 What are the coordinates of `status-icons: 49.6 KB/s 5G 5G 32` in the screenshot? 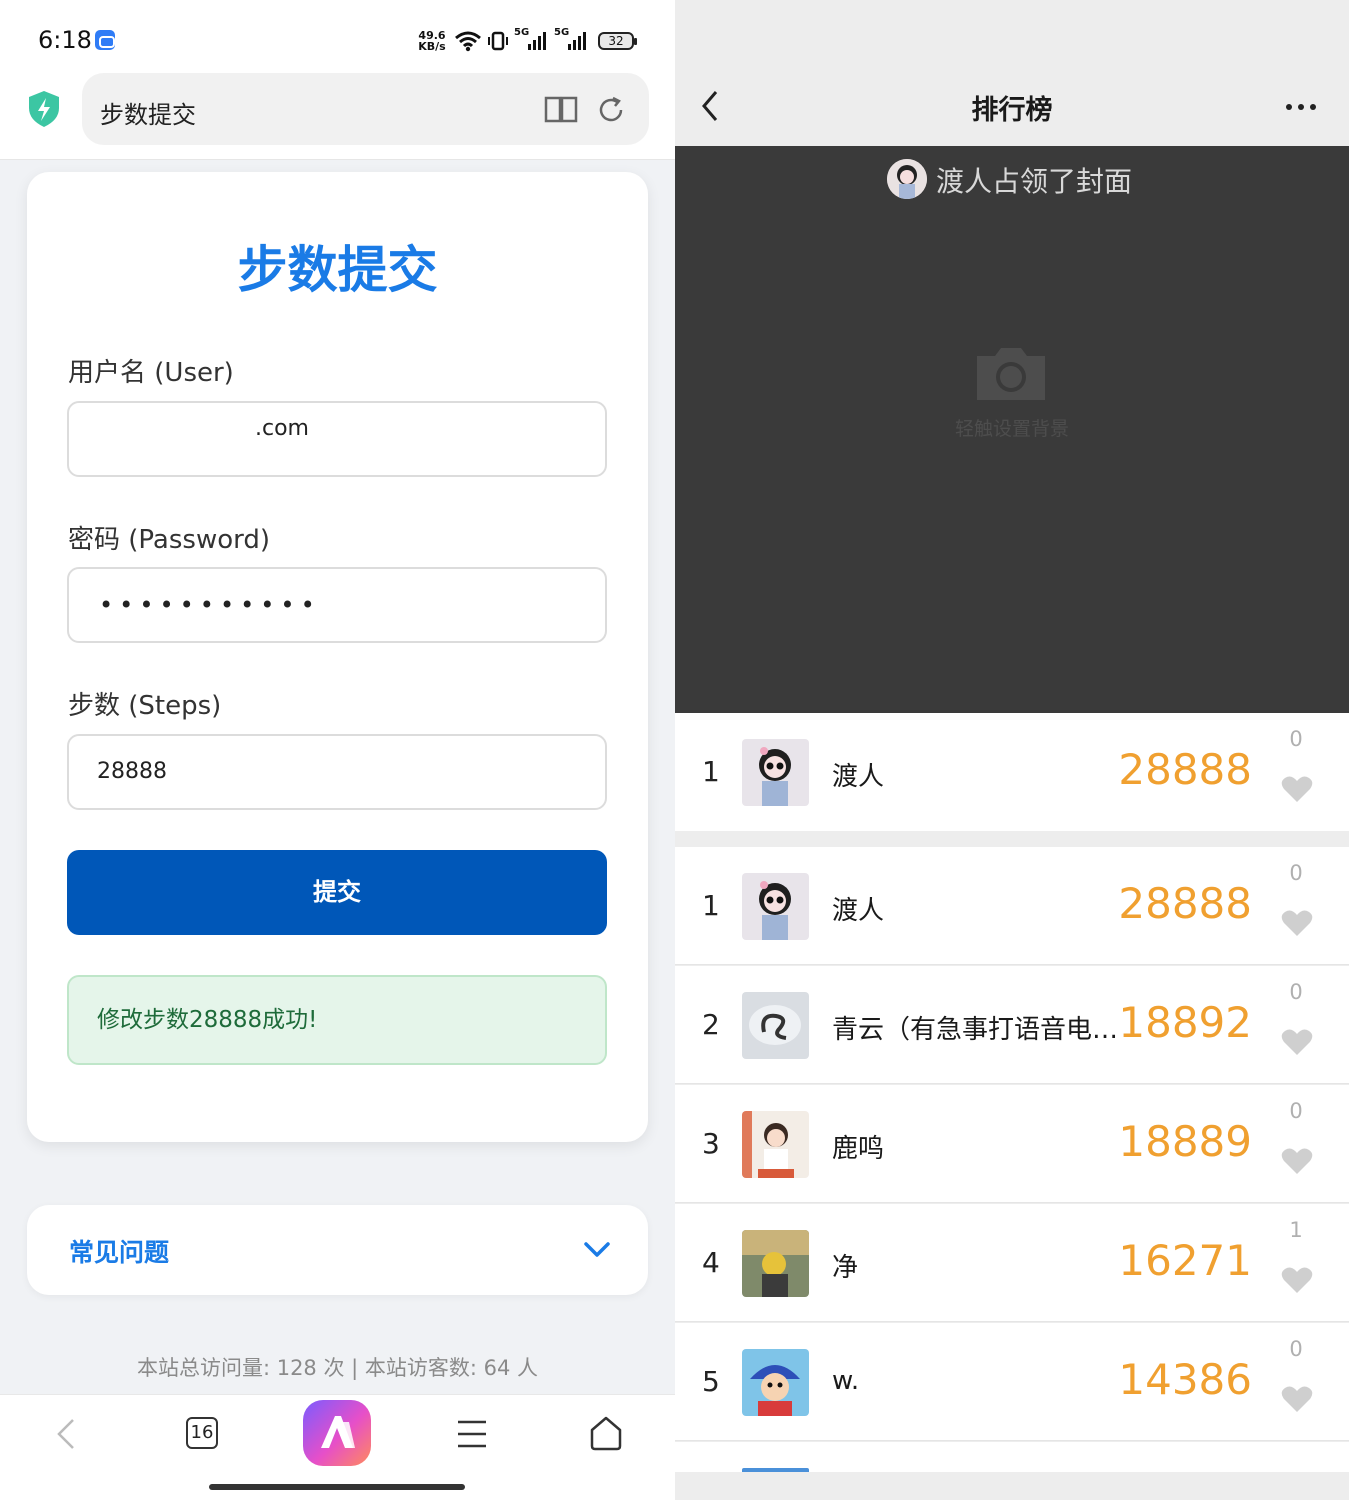 It's located at (526, 41).